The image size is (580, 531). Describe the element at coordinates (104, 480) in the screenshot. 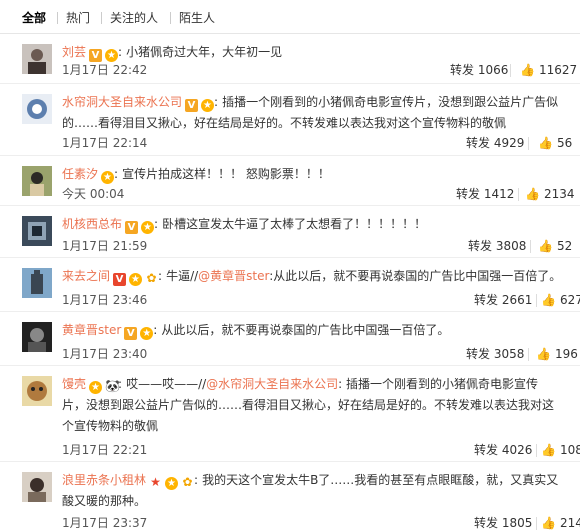

I see `user-name-link: 浪里赤条小租林` at that location.